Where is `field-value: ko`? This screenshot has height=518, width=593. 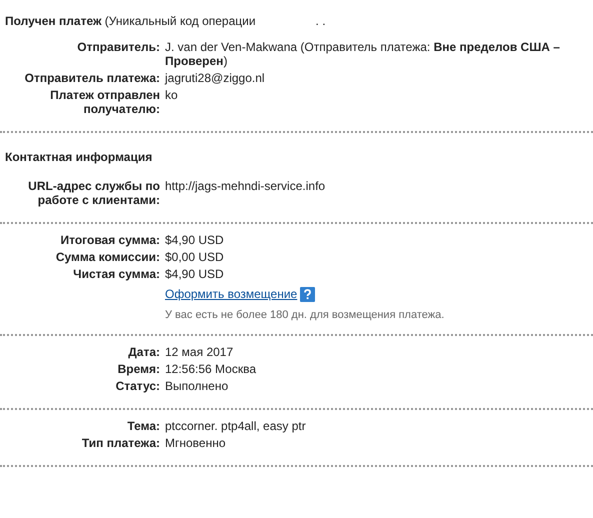
field-value: ko is located at coordinates (171, 95).